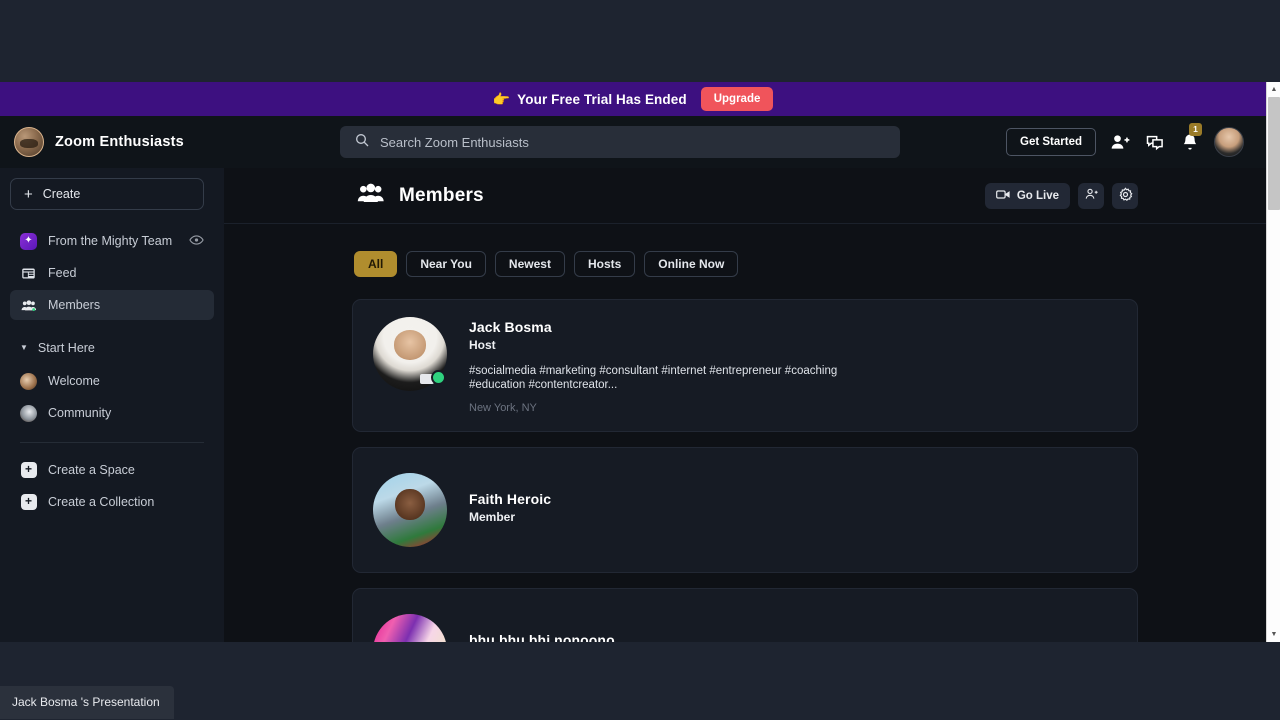 Image resolution: width=1280 pixels, height=720 pixels. I want to click on sidebar-action-label: Create a Space, so click(91, 470).